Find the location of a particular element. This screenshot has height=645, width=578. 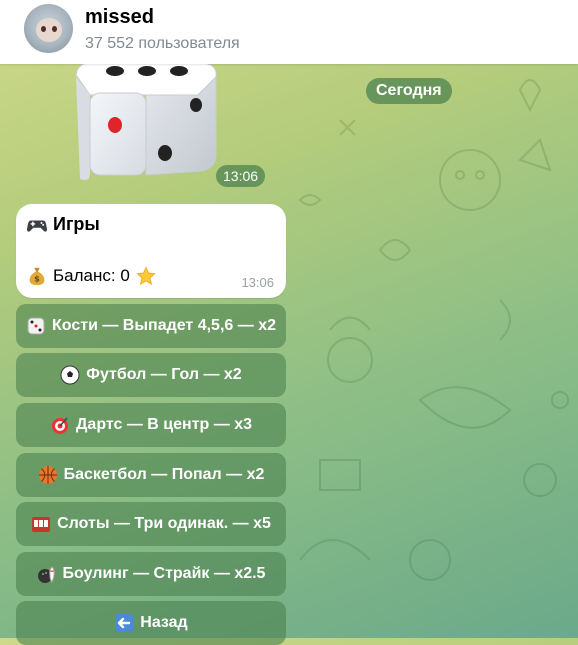

dice-game-button: Кости — Выпадет 4,5,6 — x2 is located at coordinates (151, 326).